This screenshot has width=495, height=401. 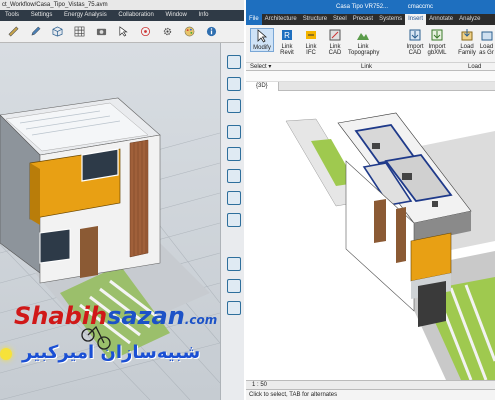 I want to click on svg-text: R, so click(x=287, y=35).